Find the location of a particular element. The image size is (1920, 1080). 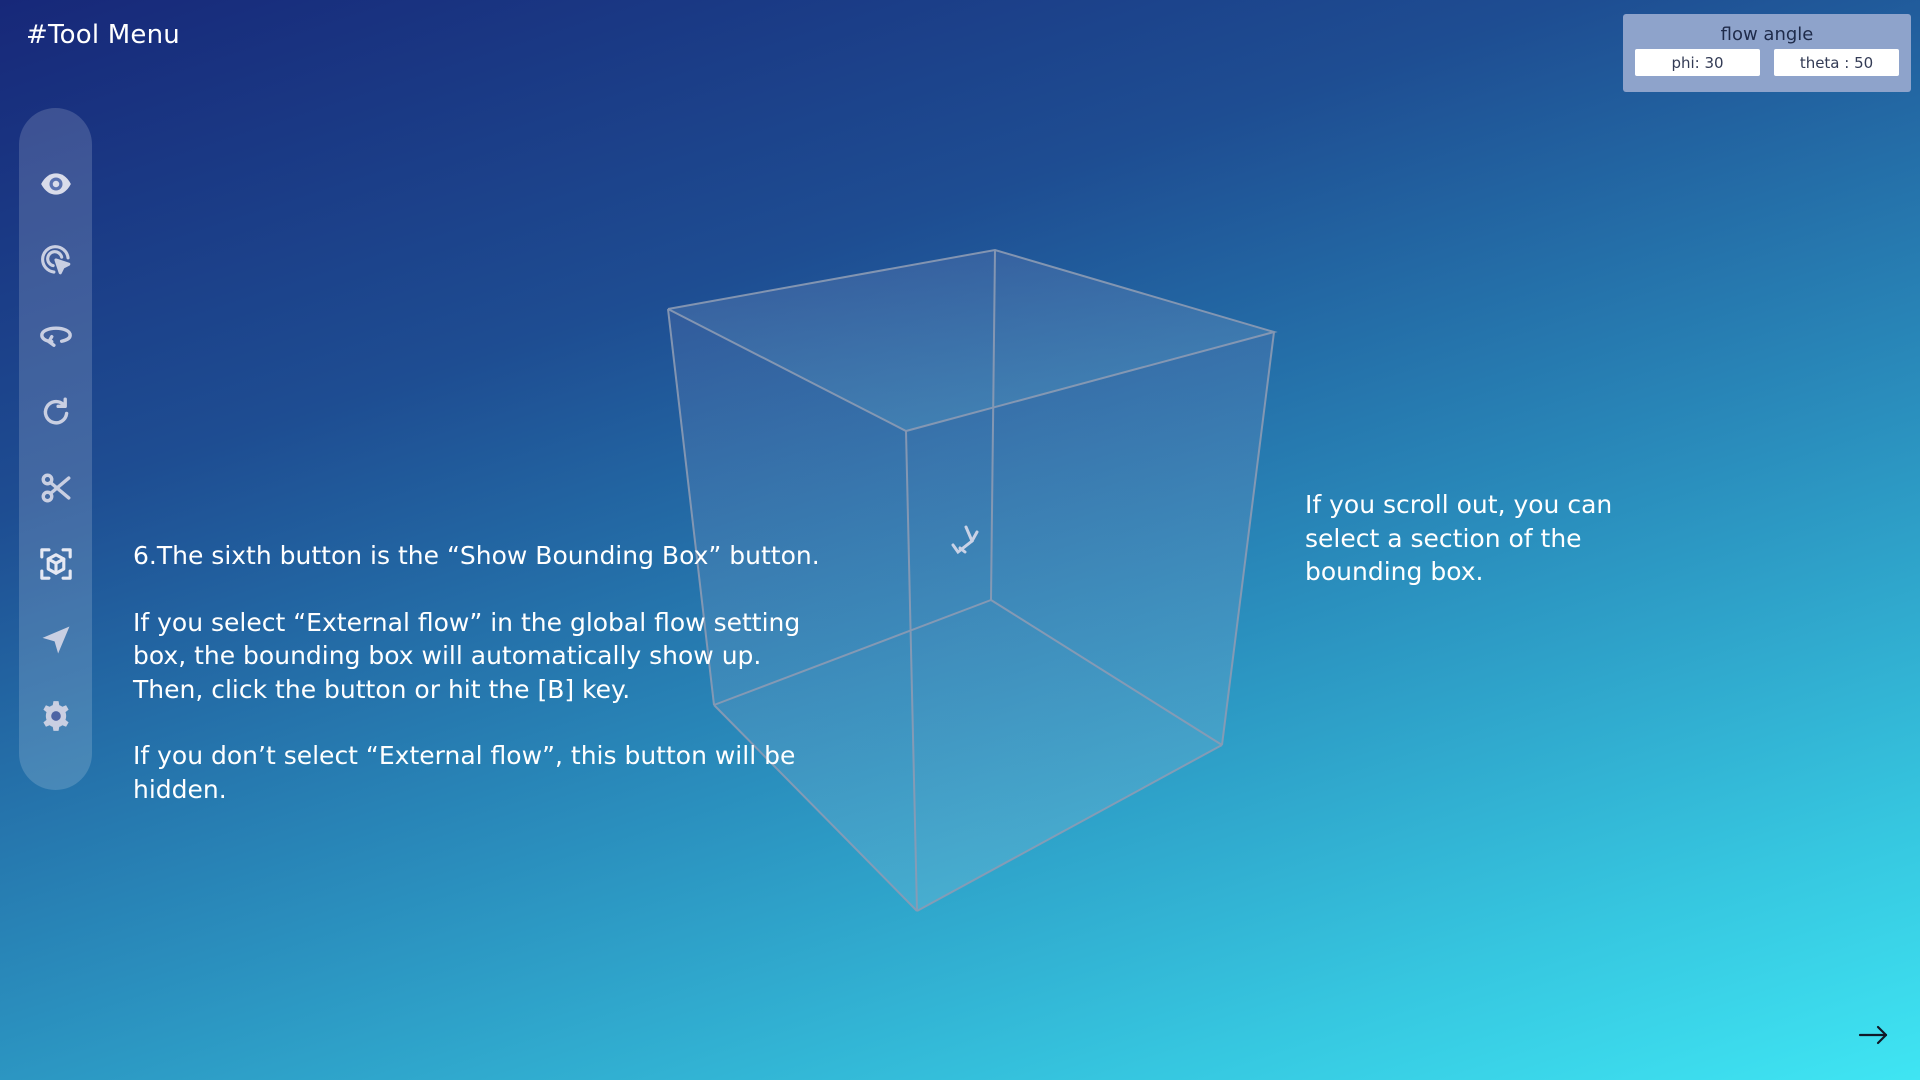

send-button is located at coordinates (56, 640).